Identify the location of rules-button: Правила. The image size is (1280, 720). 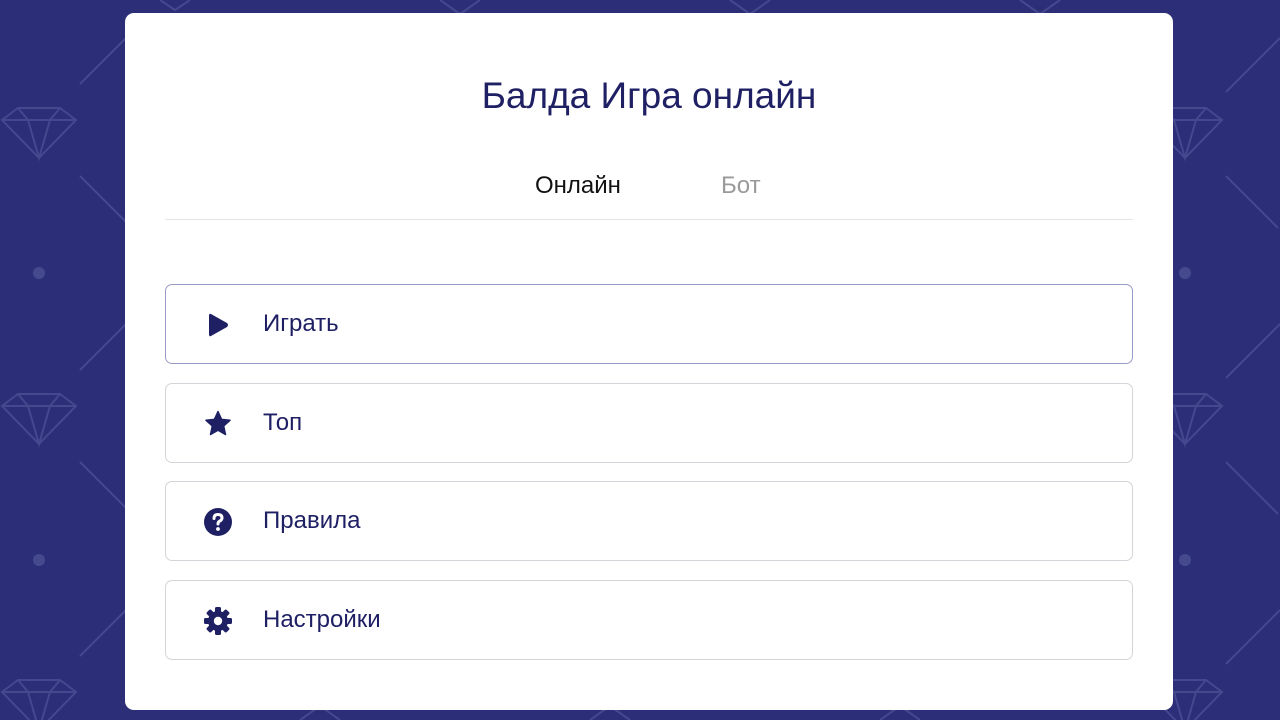
(649, 521).